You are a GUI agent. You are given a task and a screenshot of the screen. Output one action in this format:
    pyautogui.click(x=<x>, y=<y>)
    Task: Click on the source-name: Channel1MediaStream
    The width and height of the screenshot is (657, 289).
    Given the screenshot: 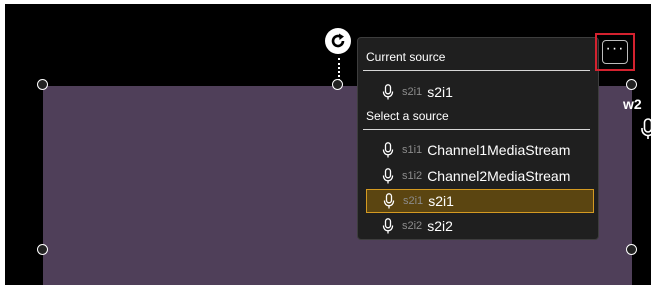 What is the action you would take?
    pyautogui.click(x=499, y=150)
    